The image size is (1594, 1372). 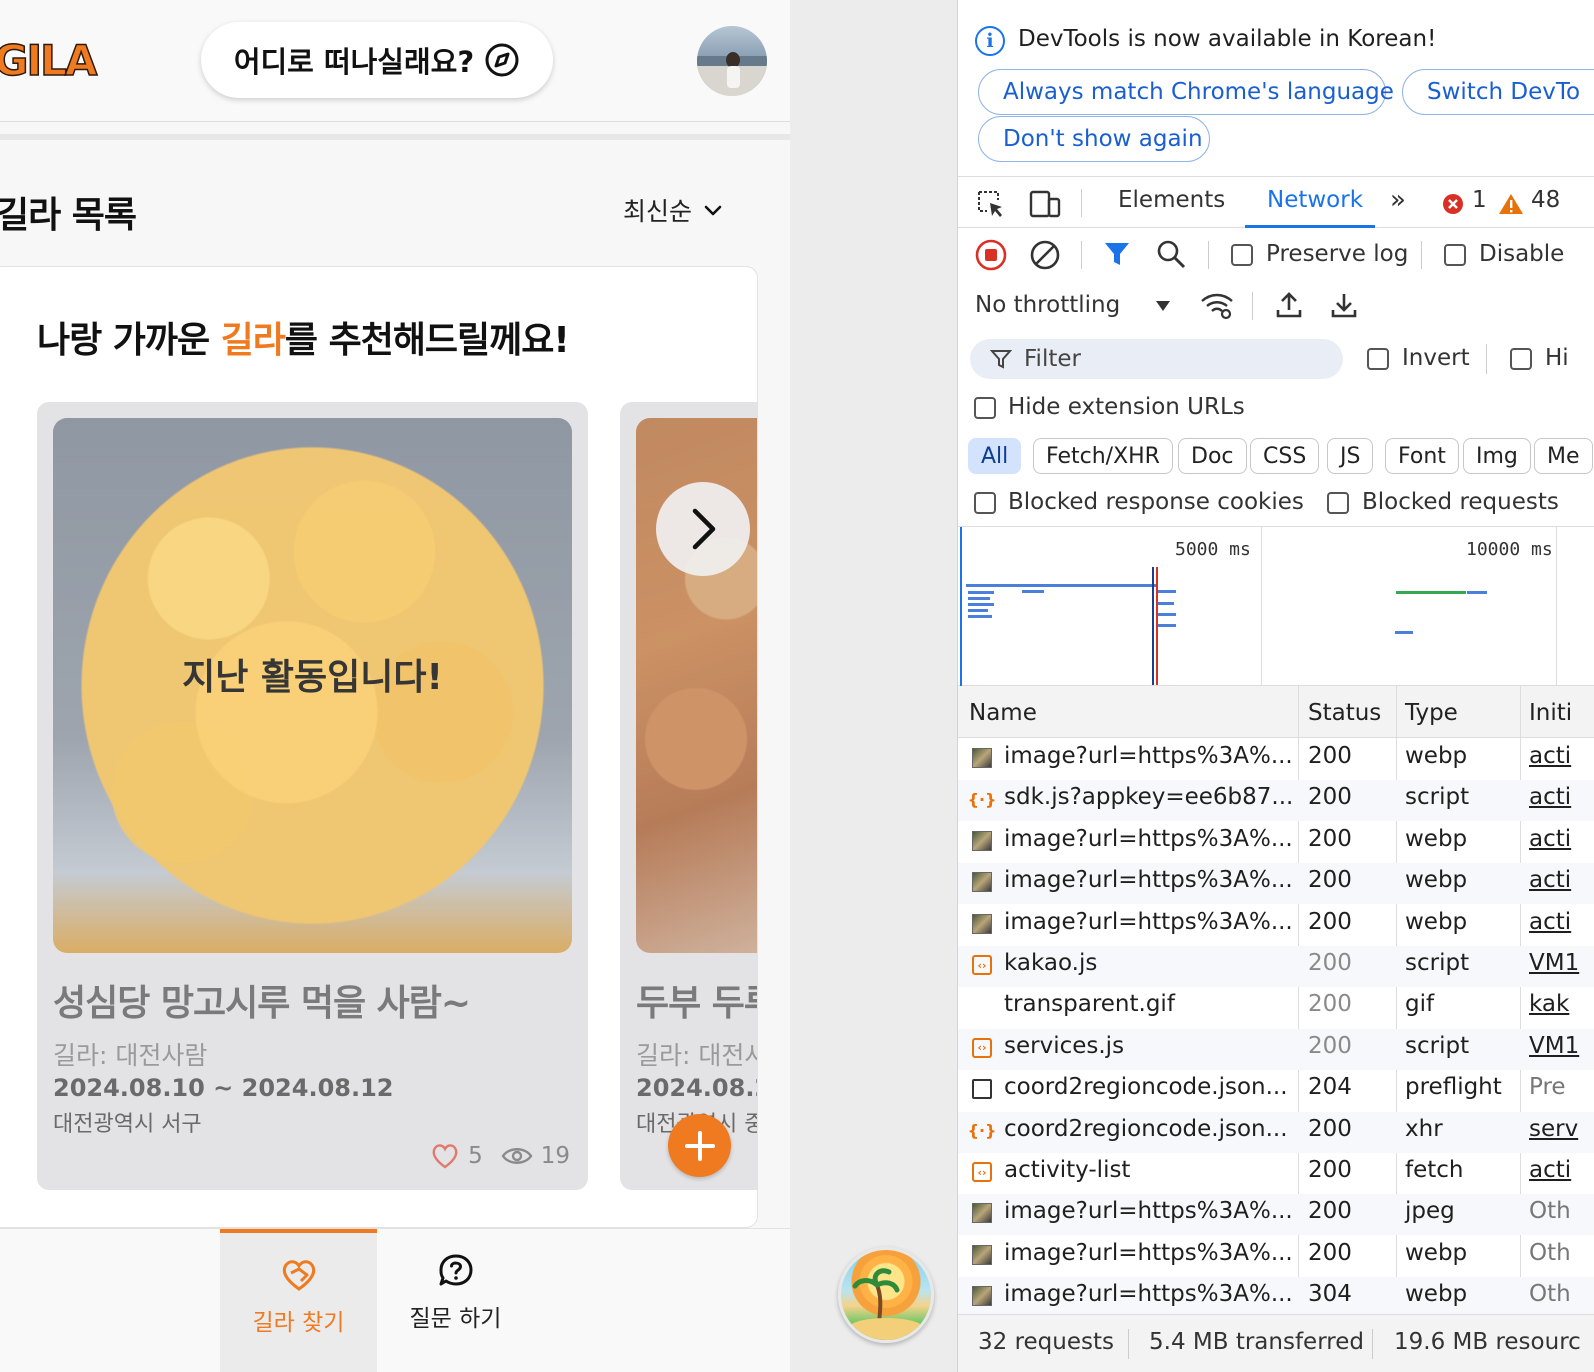 What do you see at coordinates (1276, 606) in the screenshot?
I see `network-overview-timeline: 5000 ms 10000 ms` at bounding box center [1276, 606].